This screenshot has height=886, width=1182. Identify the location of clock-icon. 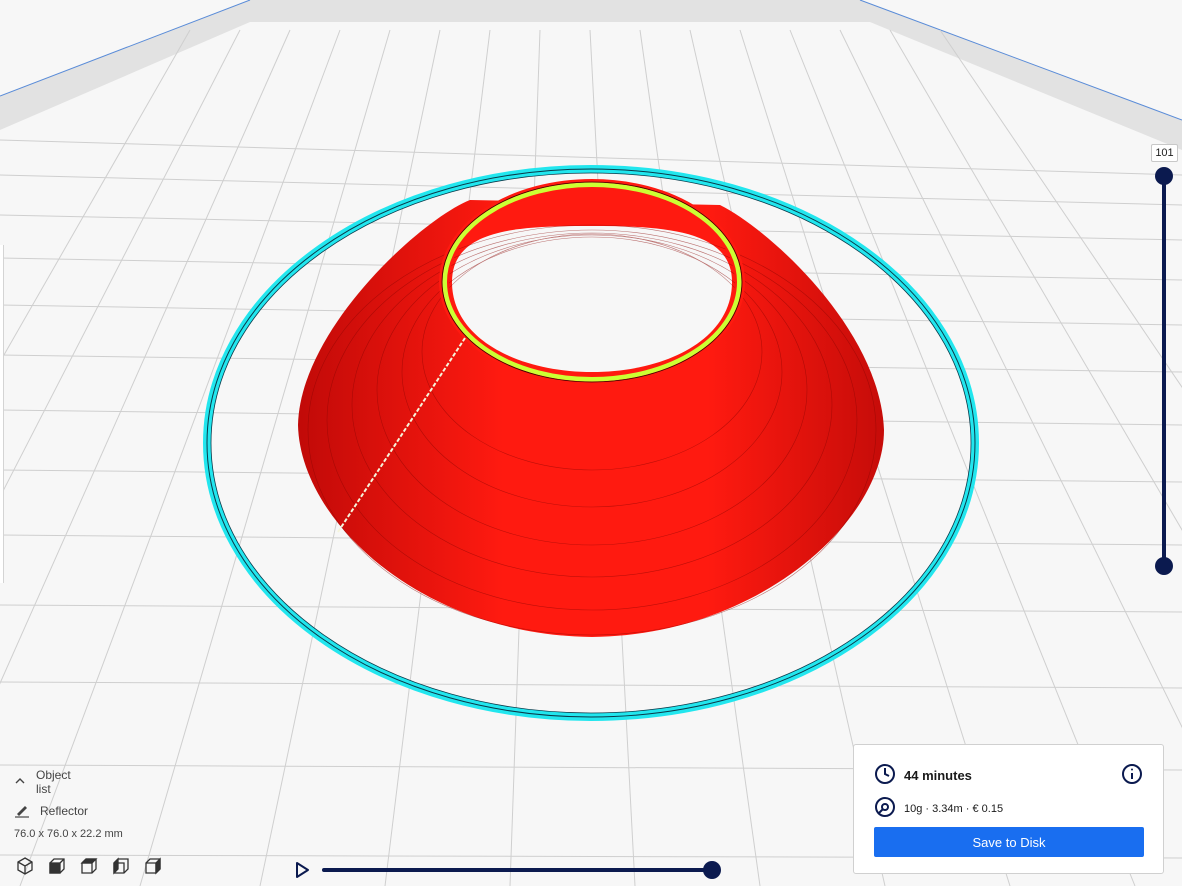
(885, 775).